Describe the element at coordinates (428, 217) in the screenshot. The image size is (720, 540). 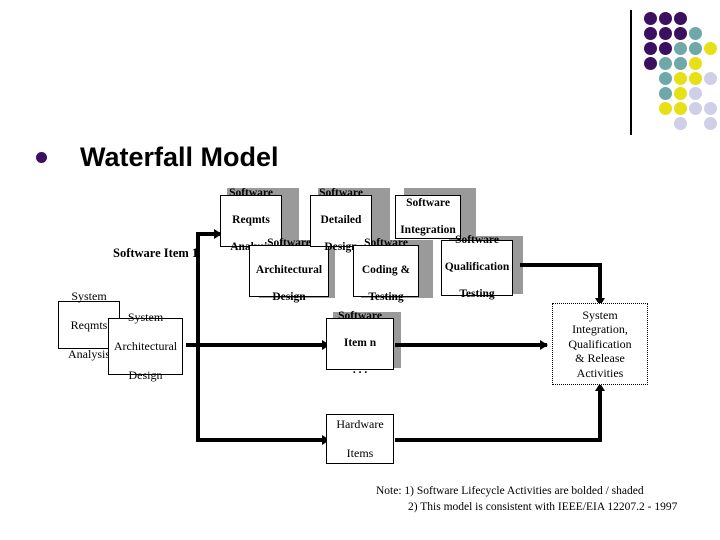
I see `box-software-integration: Software Integration` at that location.